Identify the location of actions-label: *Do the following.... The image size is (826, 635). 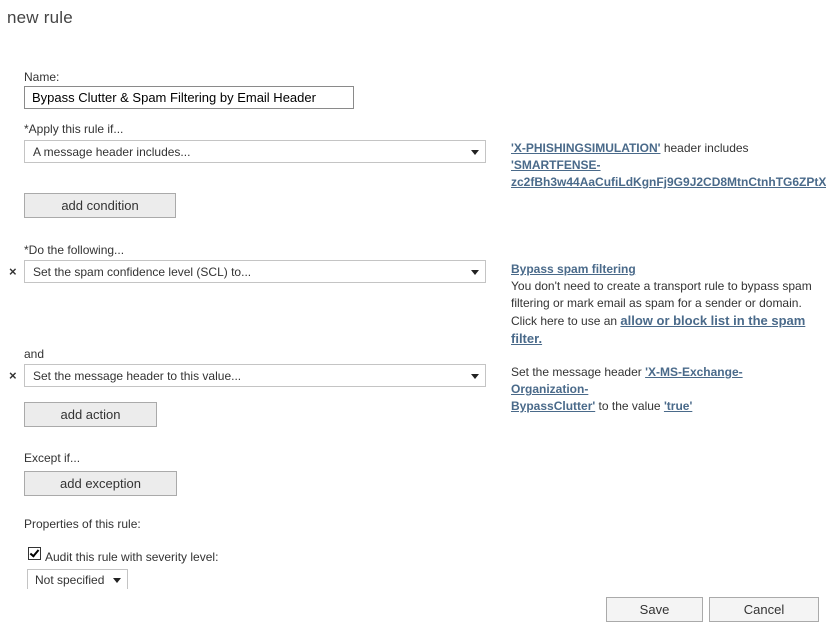
(74, 250).